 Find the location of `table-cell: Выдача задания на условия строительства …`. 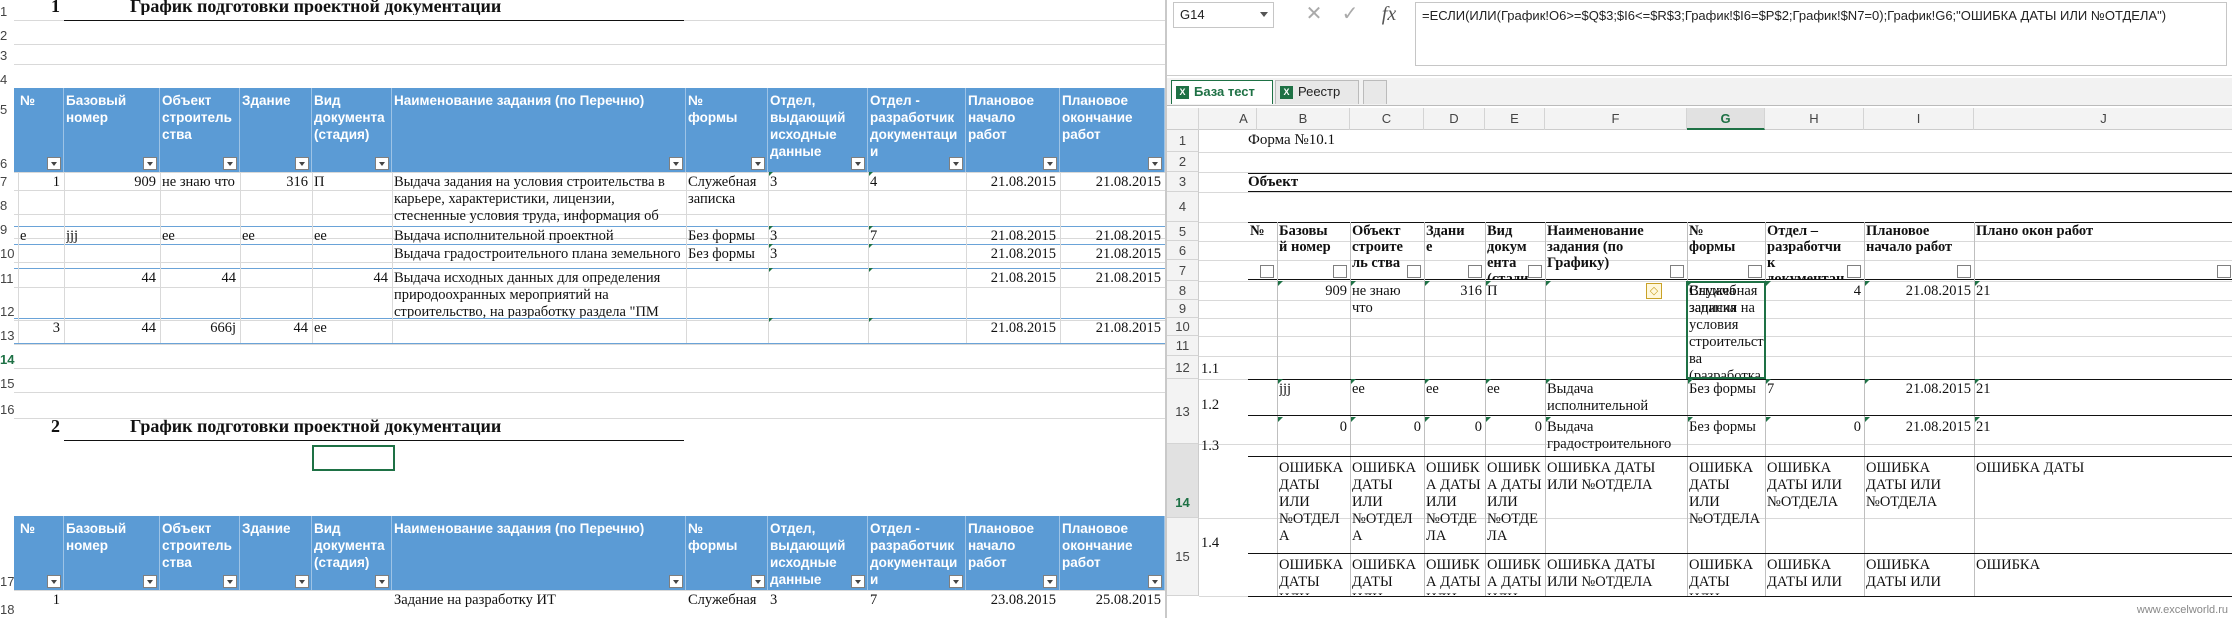

table-cell: Выдача задания на условия строительства … is located at coordinates (538, 200).